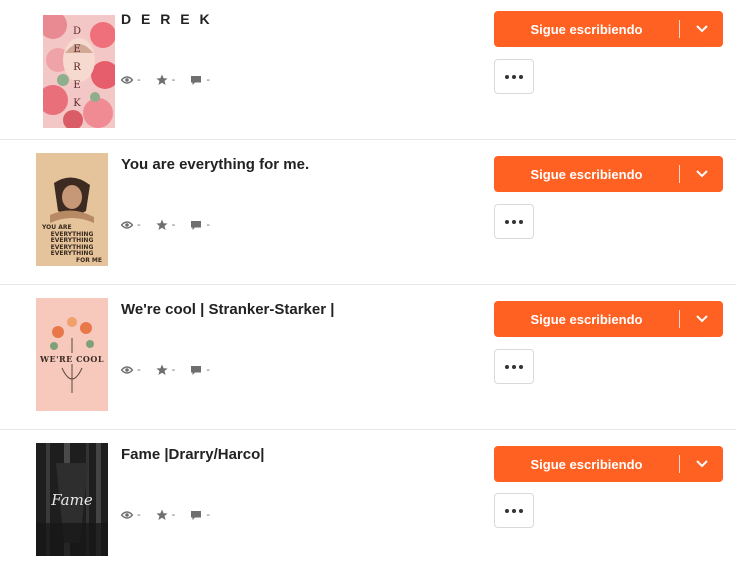 The image size is (736, 575). I want to click on cover-letter: D, so click(77, 31).